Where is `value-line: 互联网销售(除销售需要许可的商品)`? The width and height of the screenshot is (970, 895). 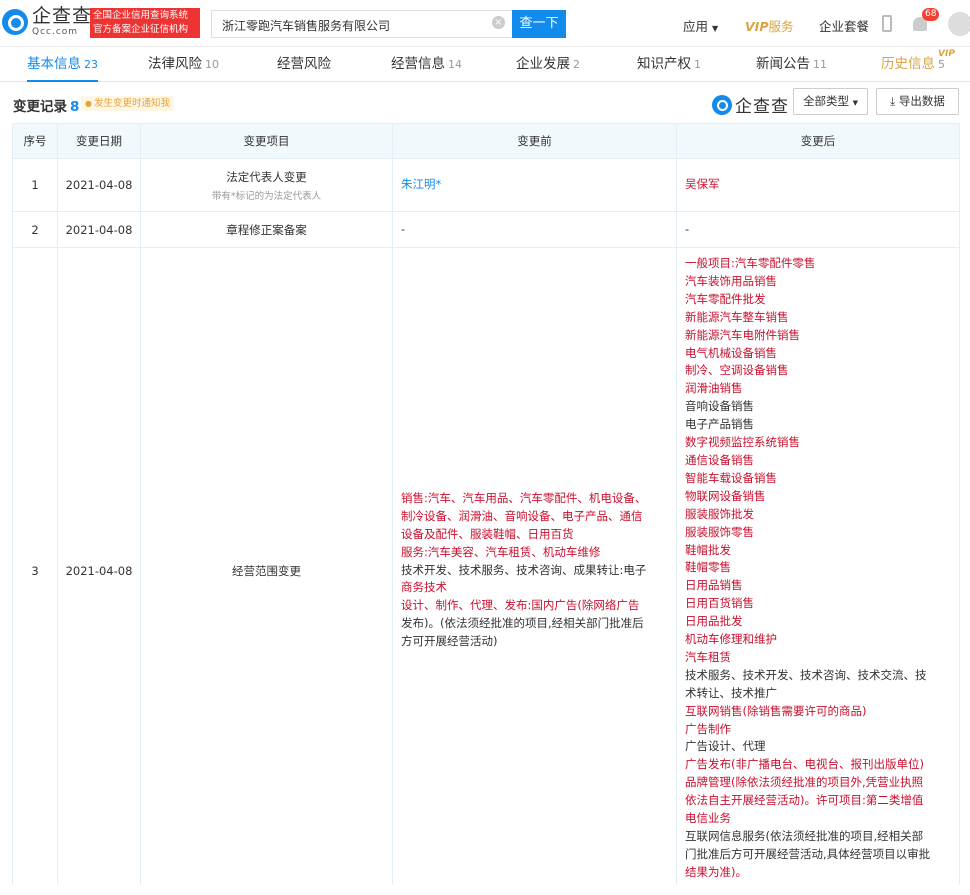 value-line: 互联网销售(除销售需要许可的商品) is located at coordinates (776, 710).